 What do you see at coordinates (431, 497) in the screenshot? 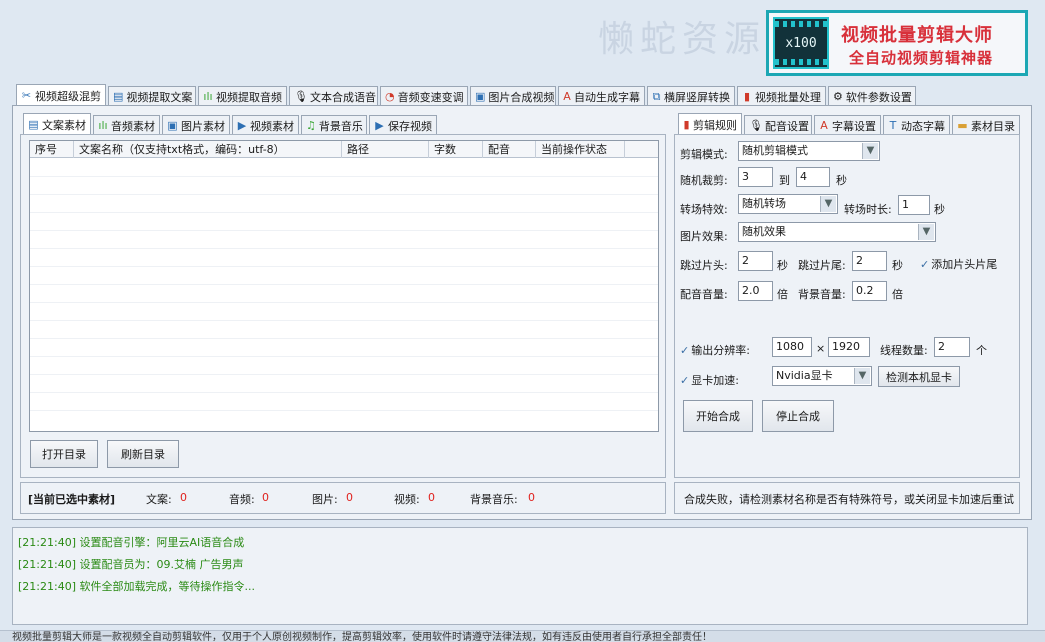
I see `video-count: 0` at bounding box center [431, 497].